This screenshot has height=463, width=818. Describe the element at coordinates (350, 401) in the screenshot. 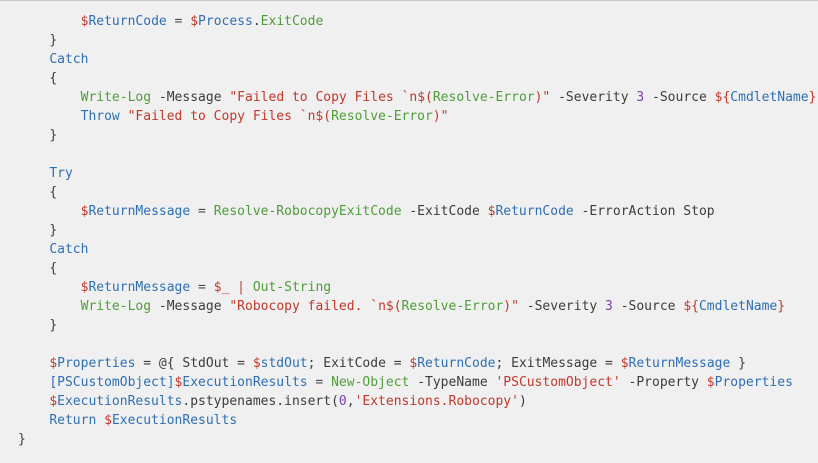

I see `code-token-default: ,` at that location.